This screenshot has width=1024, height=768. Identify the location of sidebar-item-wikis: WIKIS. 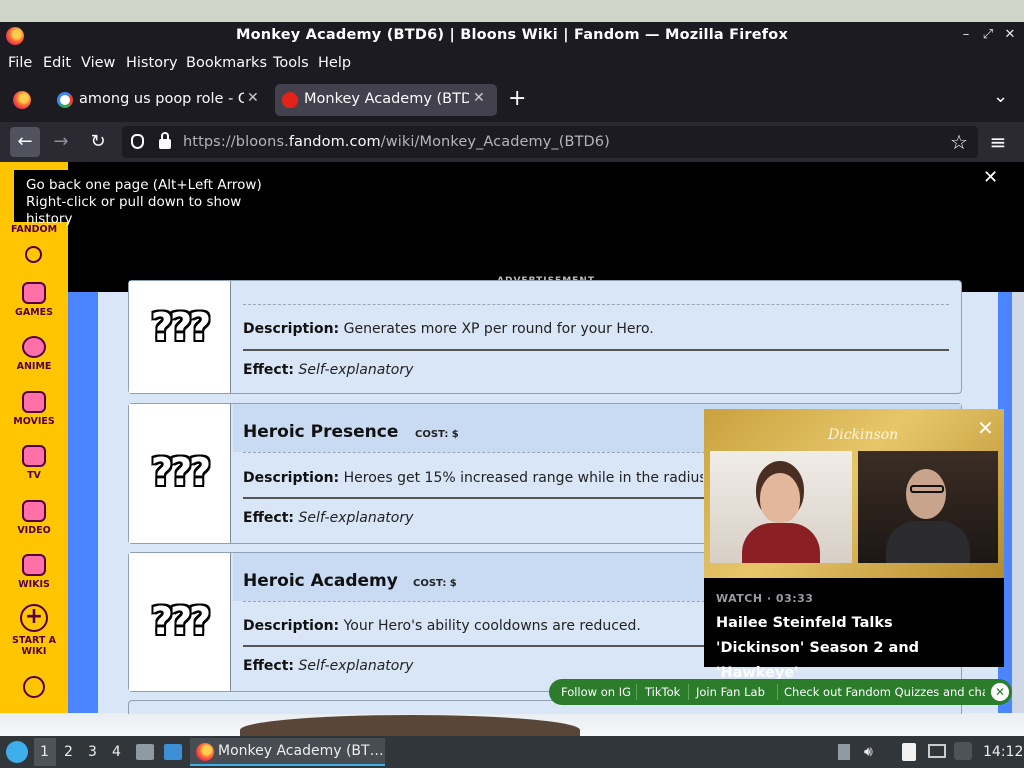
(34, 572).